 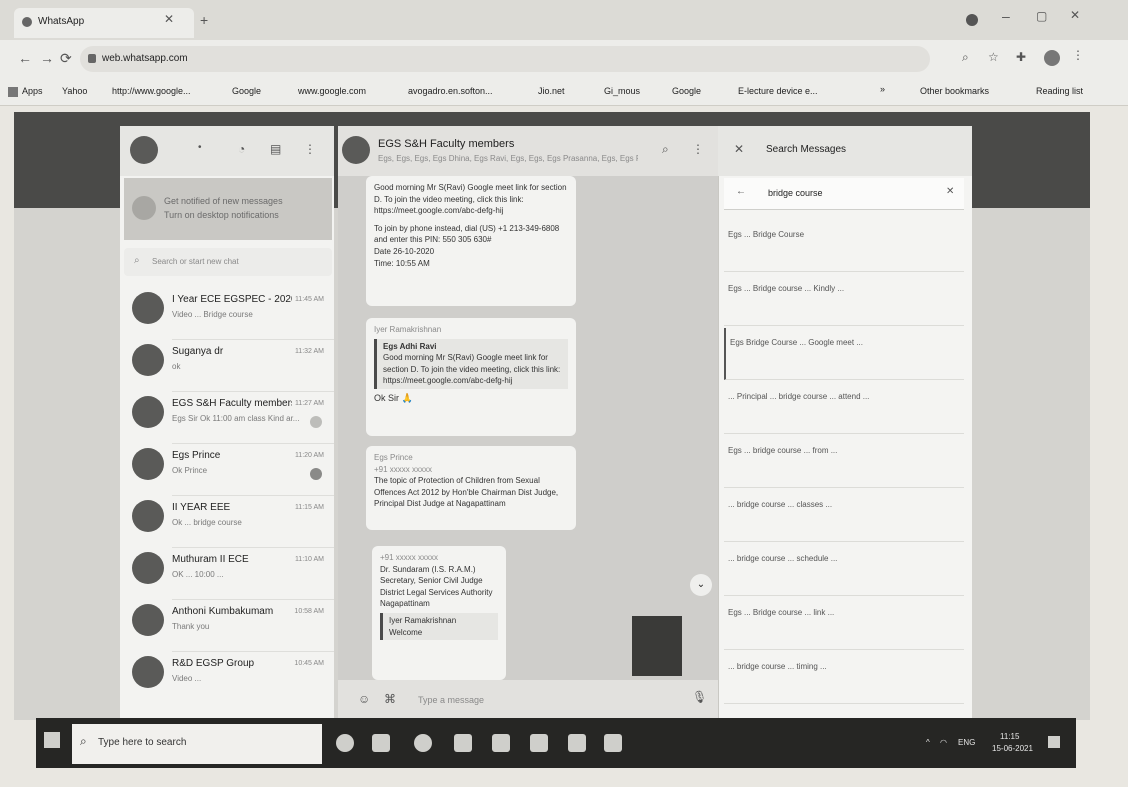 What do you see at coordinates (622, 91) in the screenshot?
I see `bookmark-item: Gi_mous` at bounding box center [622, 91].